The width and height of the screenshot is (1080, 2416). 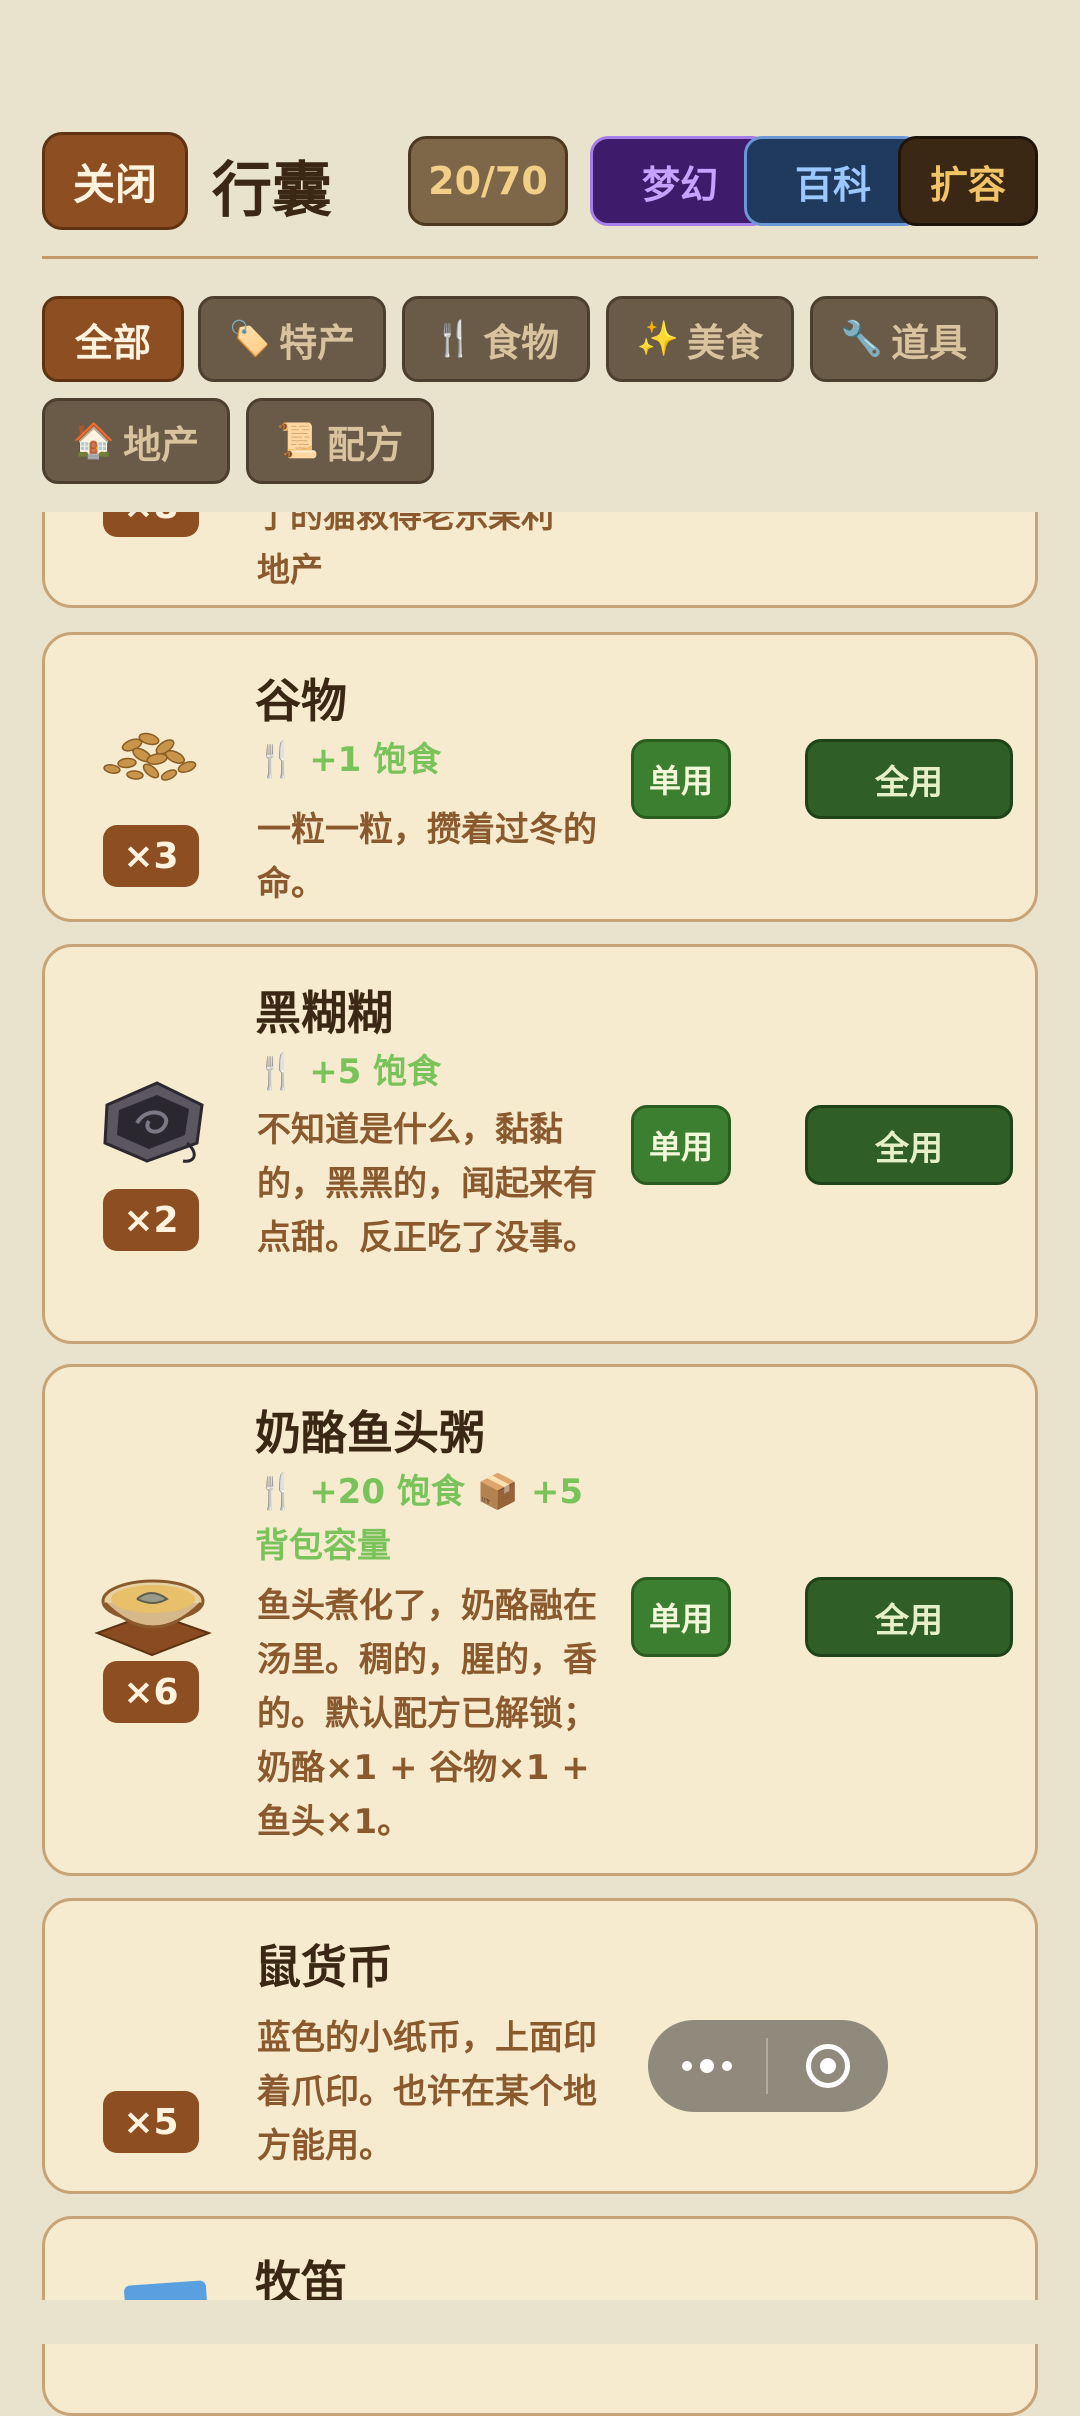 I want to click on filter-label: 全部, so click(x=112, y=342).